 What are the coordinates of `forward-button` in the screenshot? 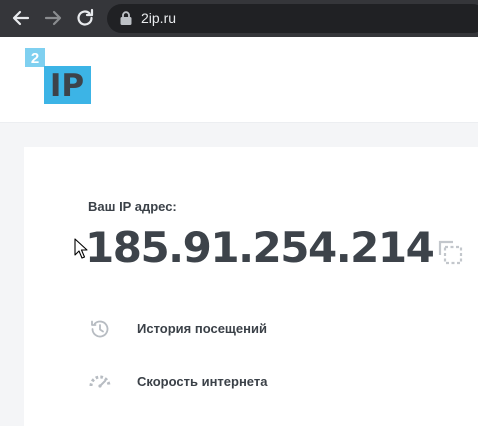 It's located at (53, 18).